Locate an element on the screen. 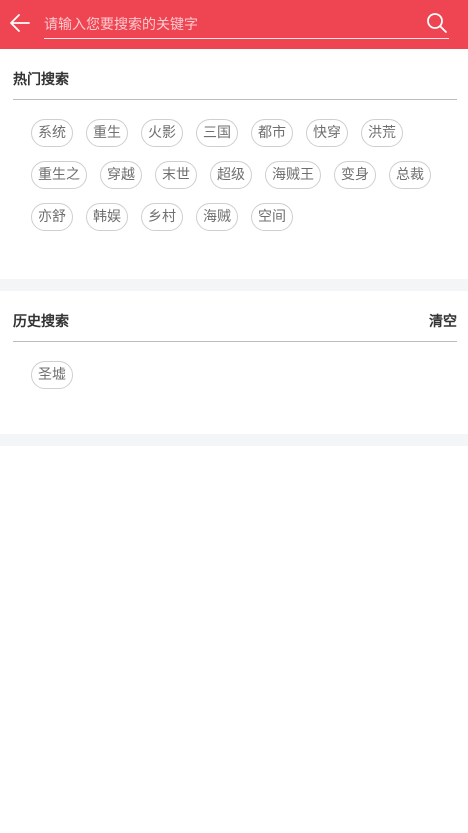 This screenshot has height=833, width=468. search-header is located at coordinates (234, 24).